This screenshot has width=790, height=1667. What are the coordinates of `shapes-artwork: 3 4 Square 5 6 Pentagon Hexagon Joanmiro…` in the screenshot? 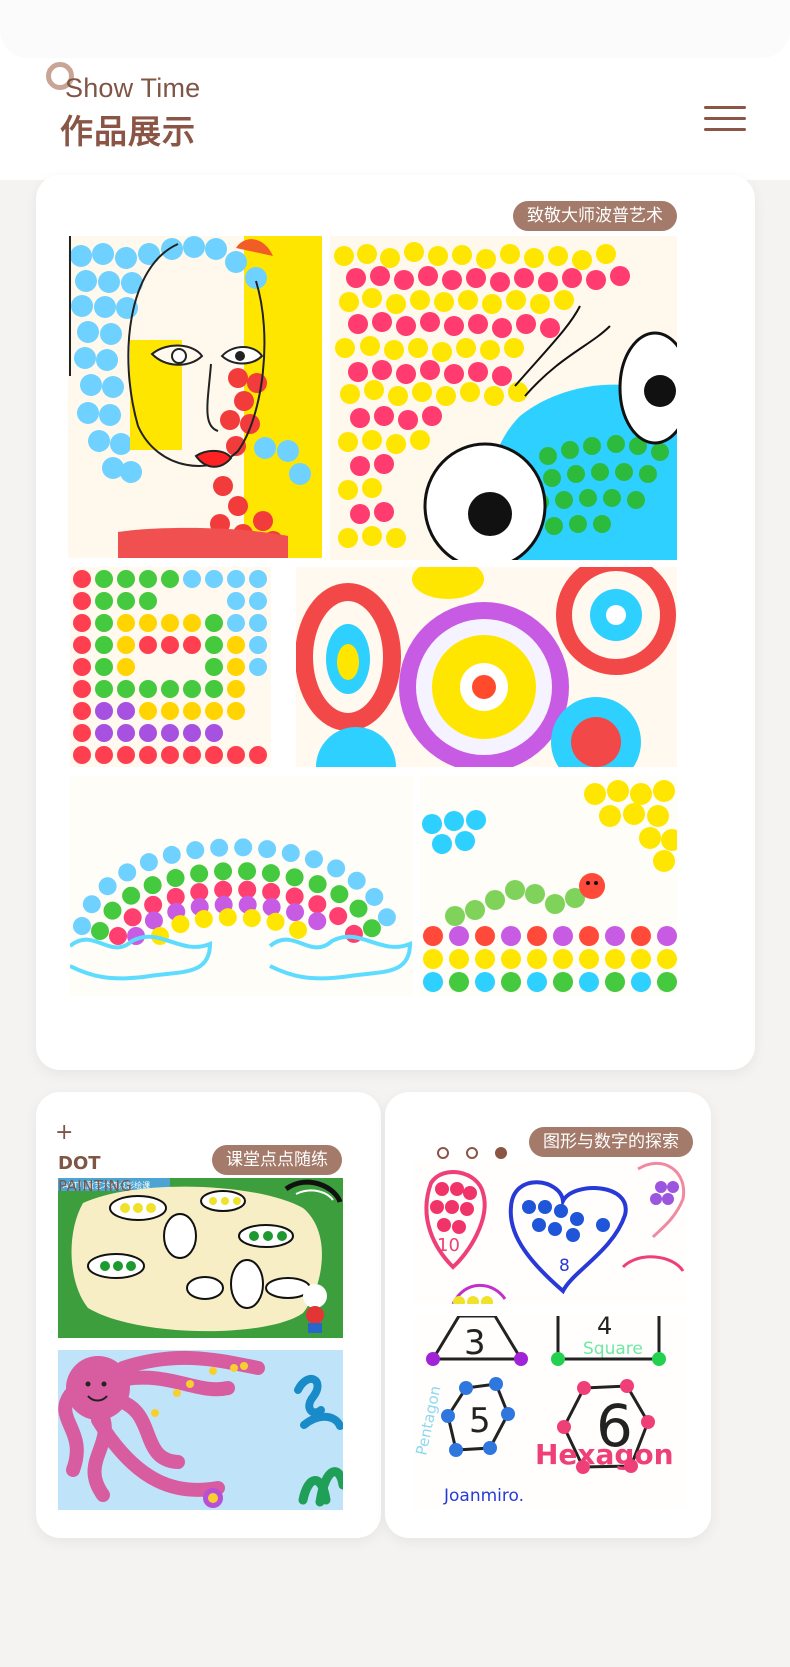 It's located at (549, 1412).